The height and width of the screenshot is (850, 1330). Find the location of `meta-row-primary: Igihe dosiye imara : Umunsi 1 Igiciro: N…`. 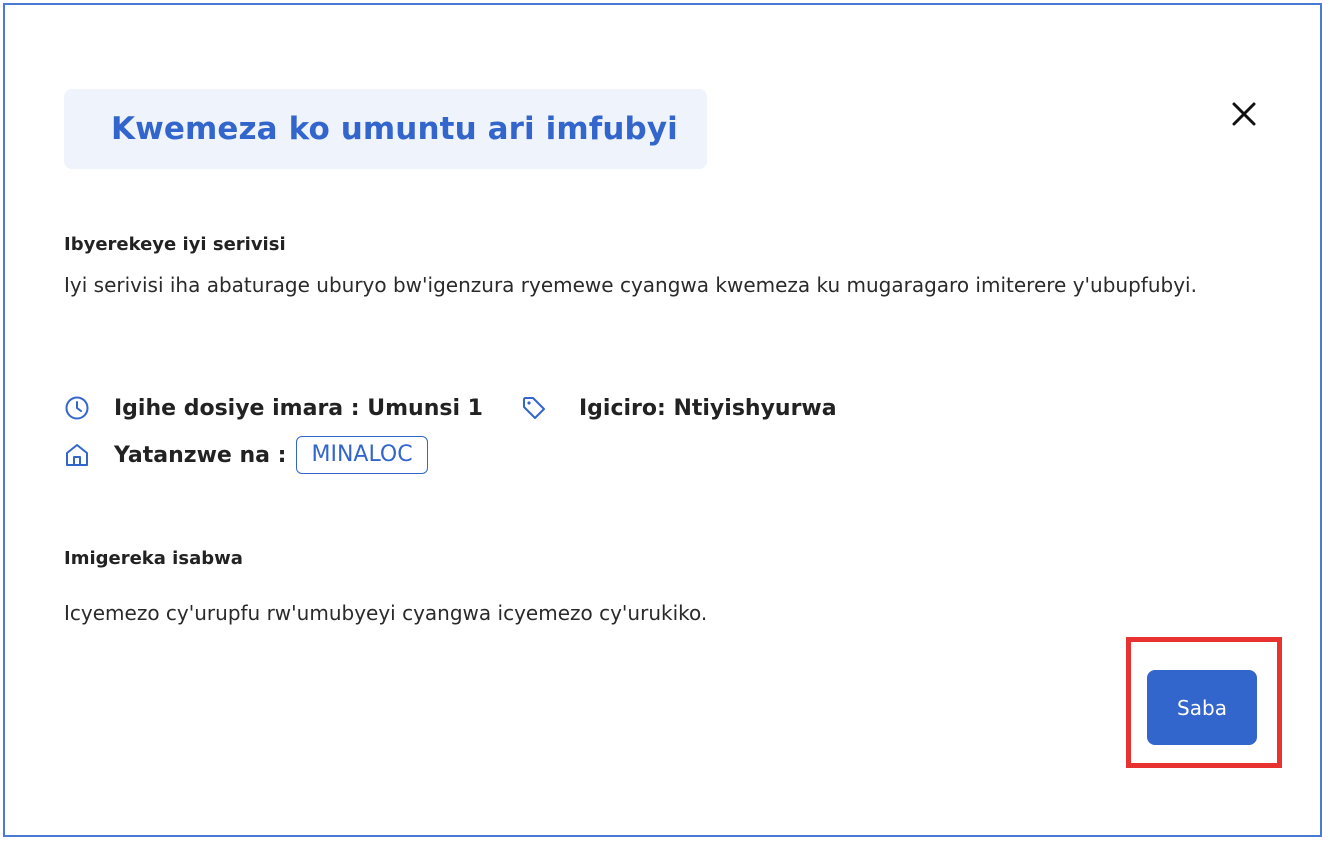

meta-row-primary: Igihe dosiye imara : Umunsi 1 Igiciro: N… is located at coordinates (450, 408).